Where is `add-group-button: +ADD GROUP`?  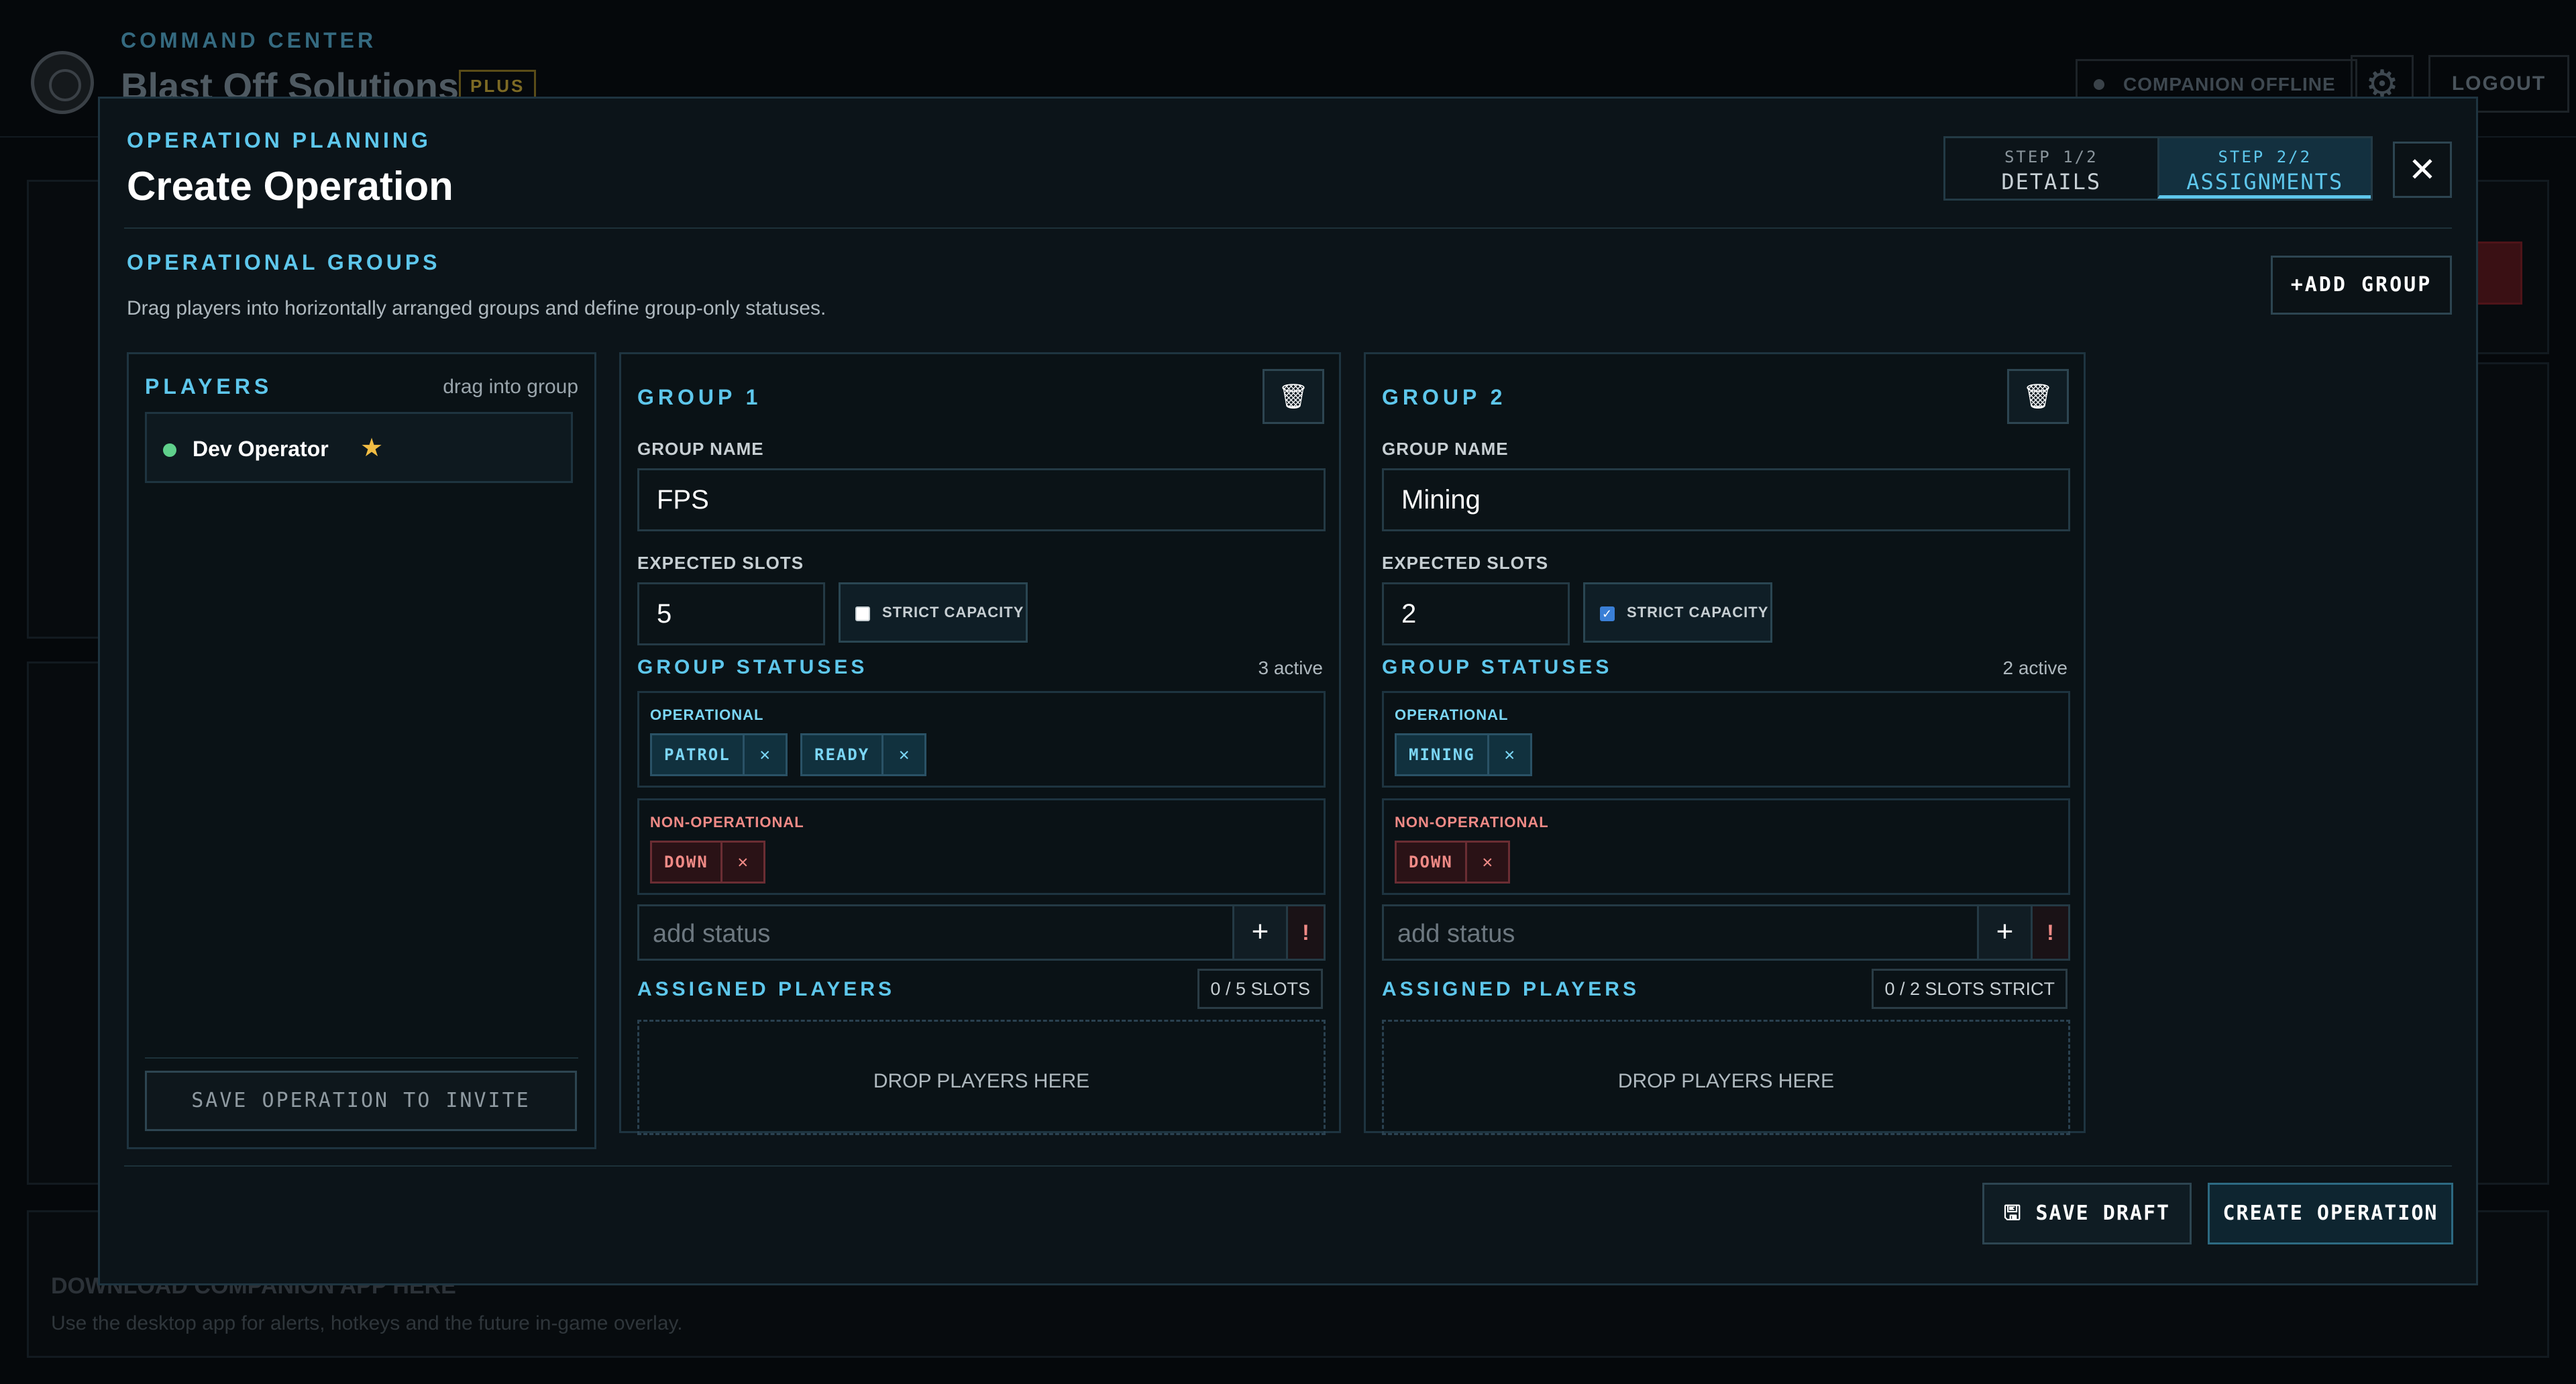 add-group-button: +ADD GROUP is located at coordinates (2361, 285).